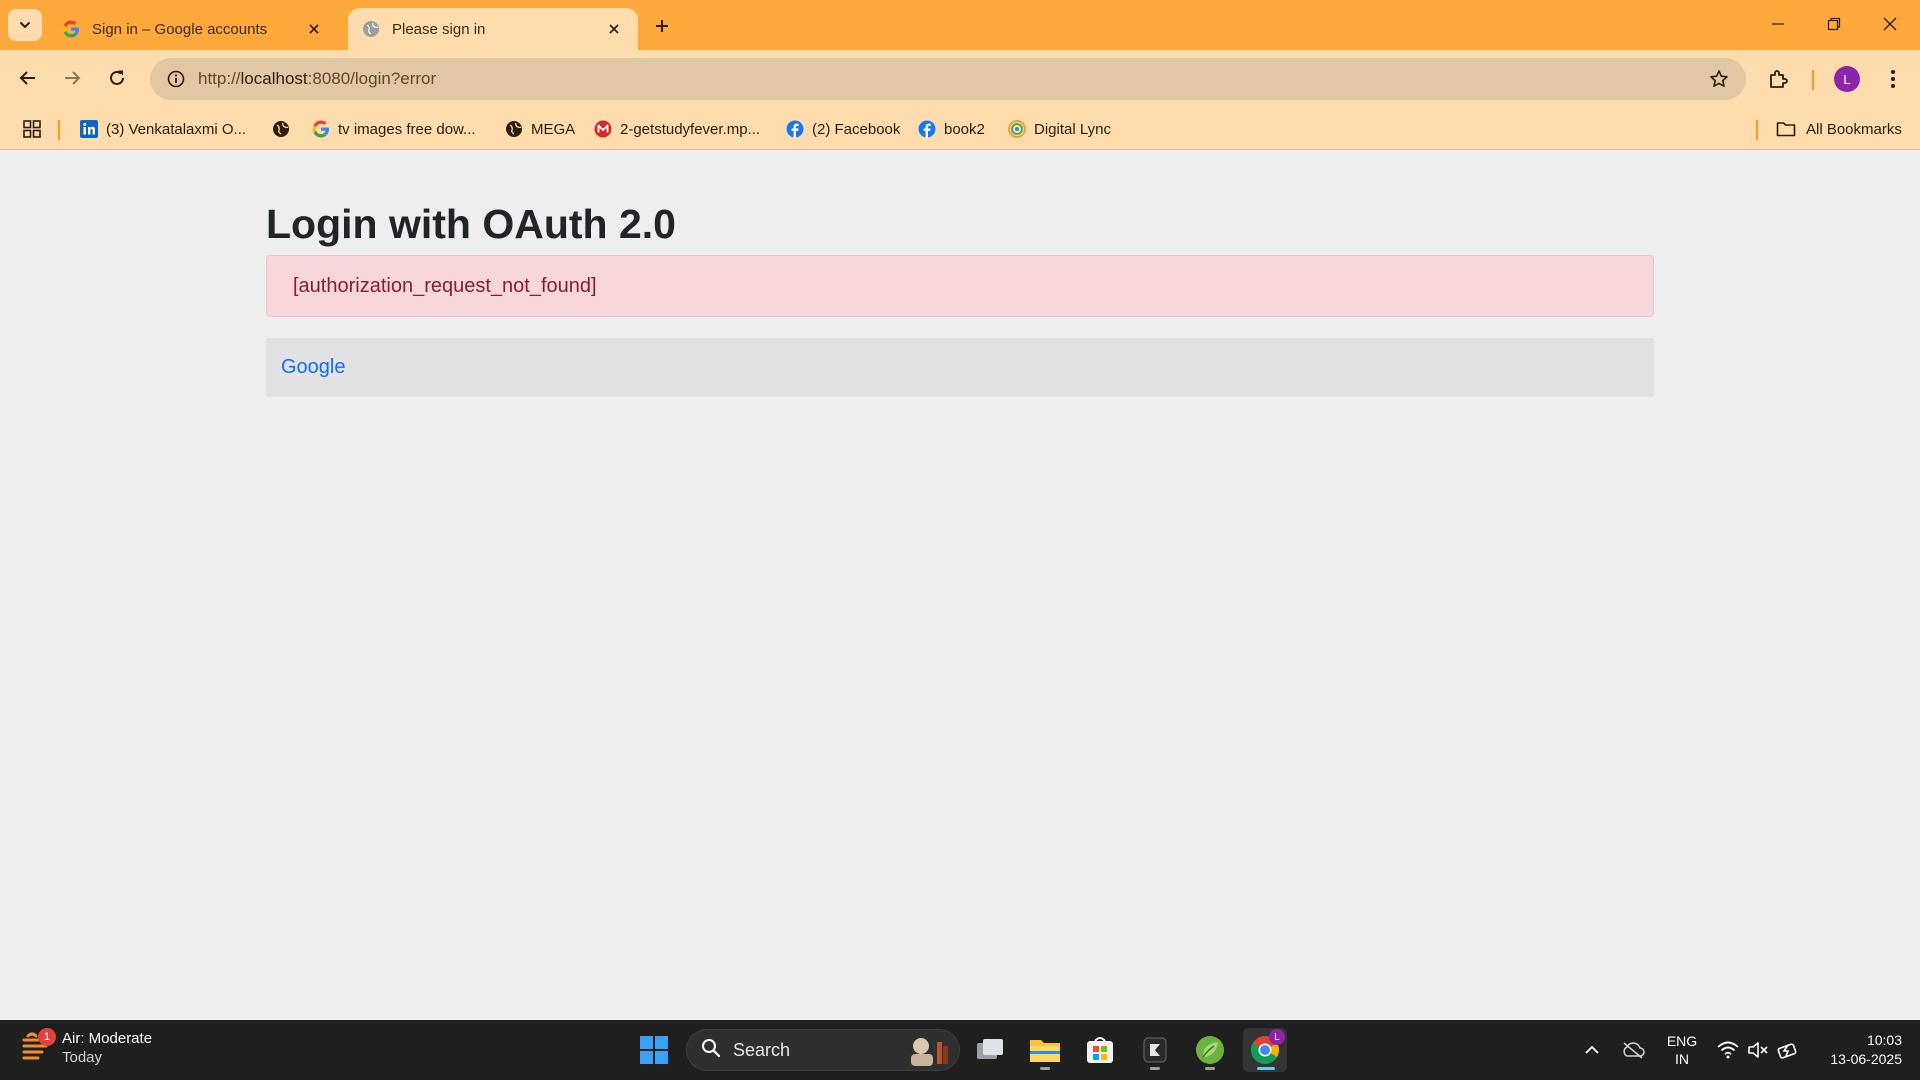  What do you see at coordinates (107, 1038) in the screenshot?
I see `weather-title: Air: Moderate` at bounding box center [107, 1038].